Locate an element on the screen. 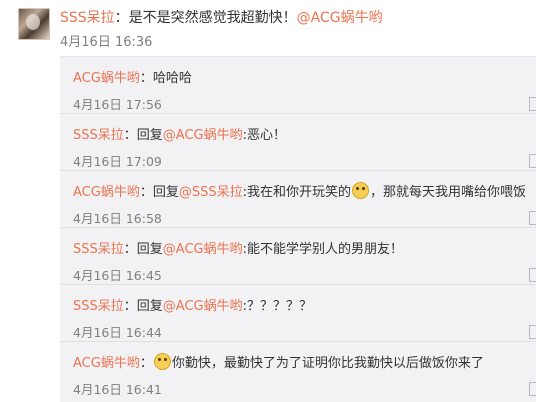  reply-time: 4月16日 17:09 is located at coordinates (117, 161).